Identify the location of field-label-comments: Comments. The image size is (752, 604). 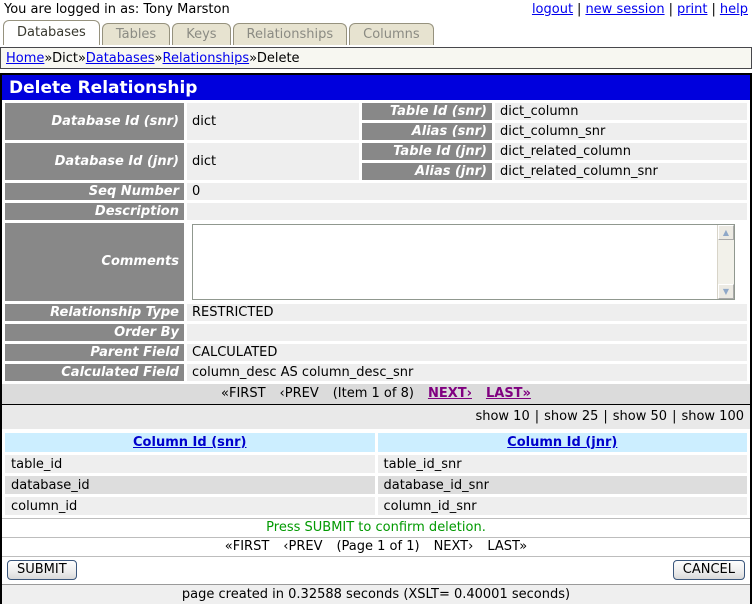
(94, 262).